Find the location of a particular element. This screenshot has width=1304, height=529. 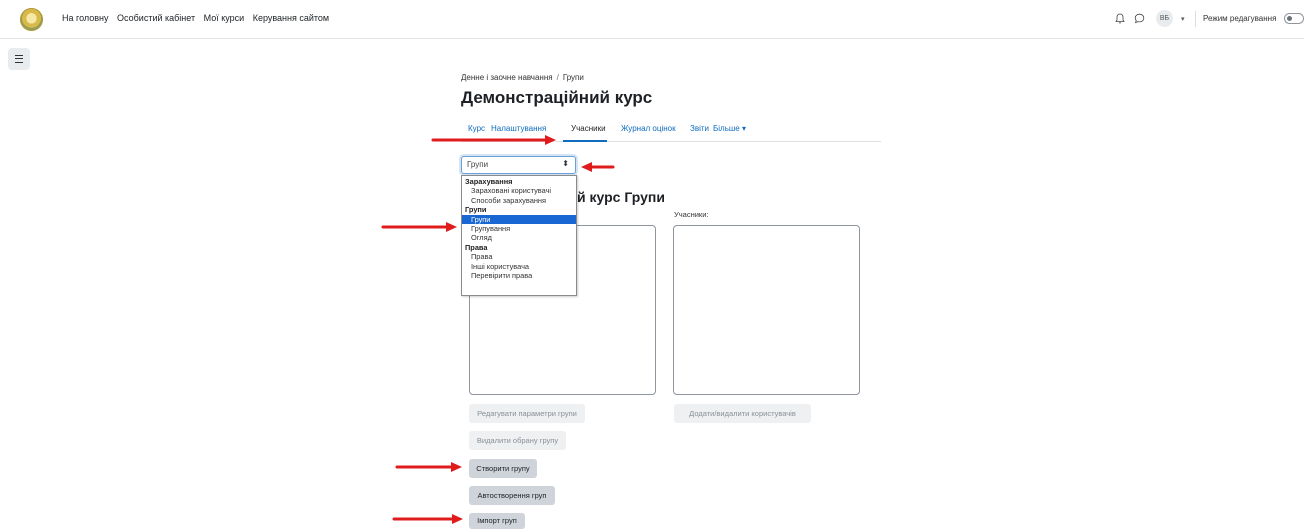

drawer-toggle-icon is located at coordinates (19, 59).